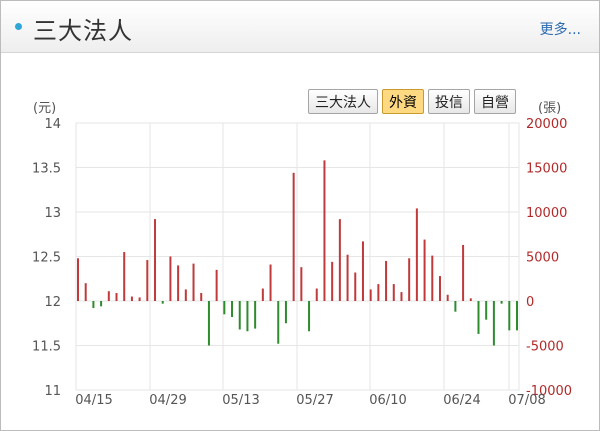 The width and height of the screenshot is (600, 431). I want to click on x-tick-label: 05/13, so click(240, 400).